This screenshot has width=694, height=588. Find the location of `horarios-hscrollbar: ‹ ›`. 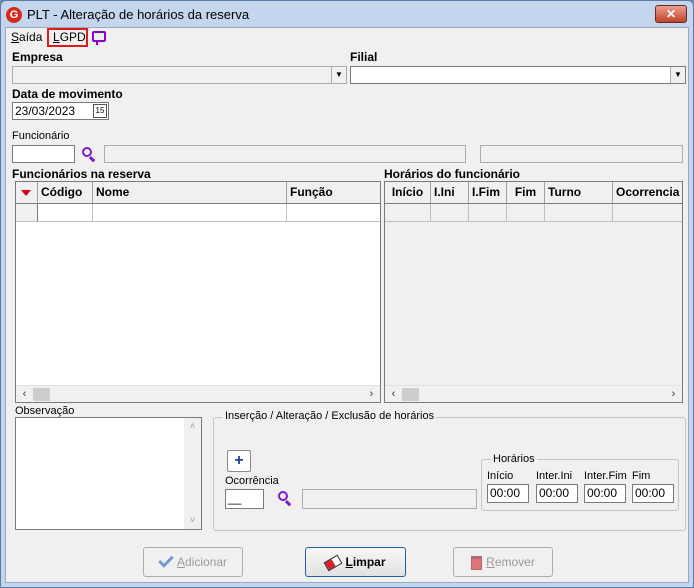

horarios-hscrollbar: ‹ › is located at coordinates (533, 393).